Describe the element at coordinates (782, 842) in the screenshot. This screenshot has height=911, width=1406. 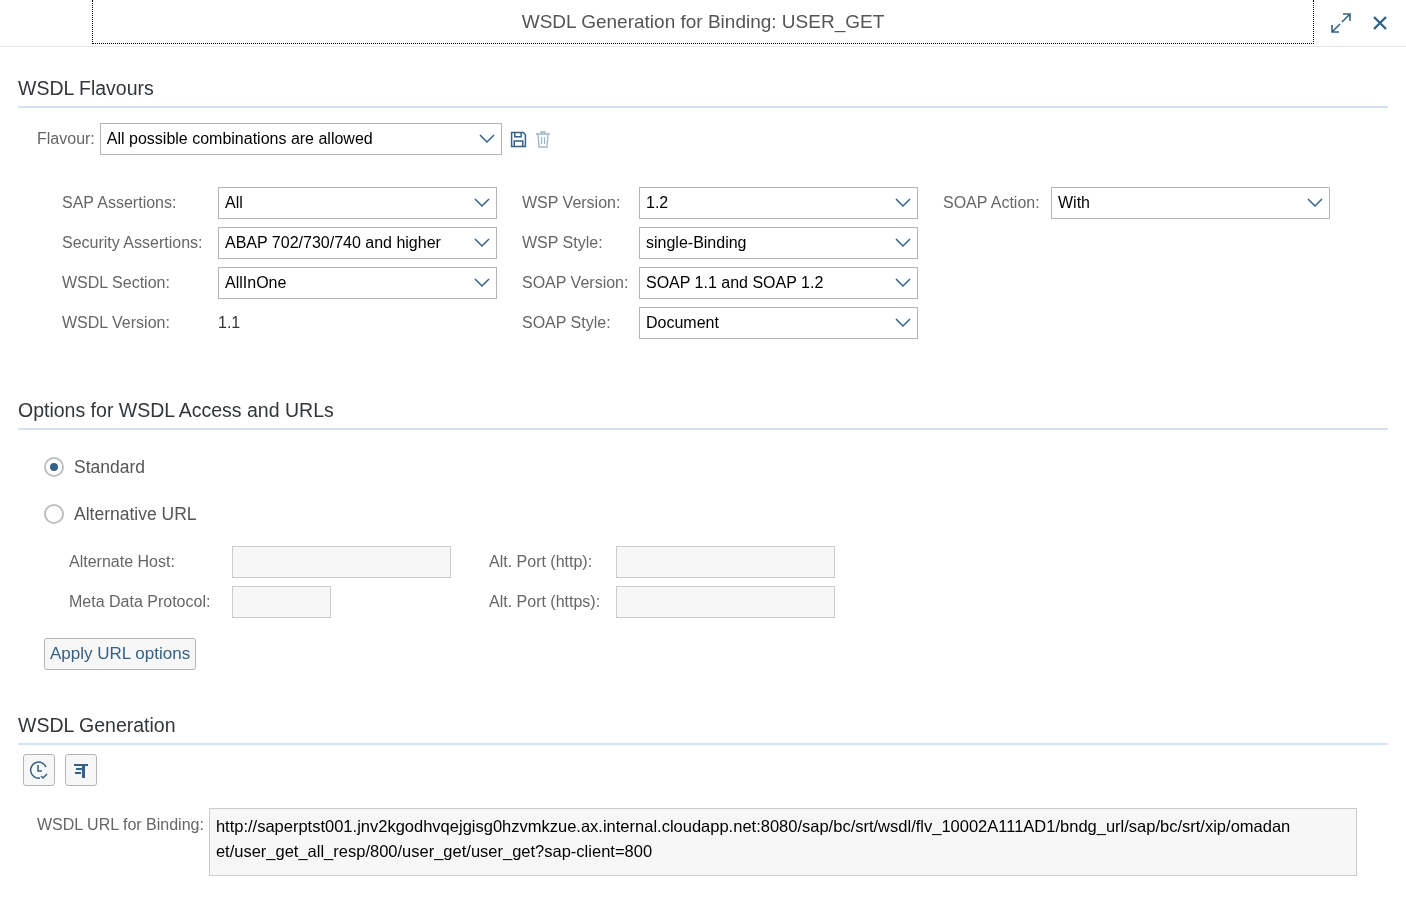
I see `url-text-area: http://saperptst001.jnv2kgodhvqejgisg0hzvmkzue.ax.internal.cloudapp.net:8080/sap/bc/srt/wsdl/flv_10002A111AD1/bndg_url/sap/bc/srt/xip/omadanet/user_get_all_resp/800/user_get/user_get?sap-client=800` at that location.